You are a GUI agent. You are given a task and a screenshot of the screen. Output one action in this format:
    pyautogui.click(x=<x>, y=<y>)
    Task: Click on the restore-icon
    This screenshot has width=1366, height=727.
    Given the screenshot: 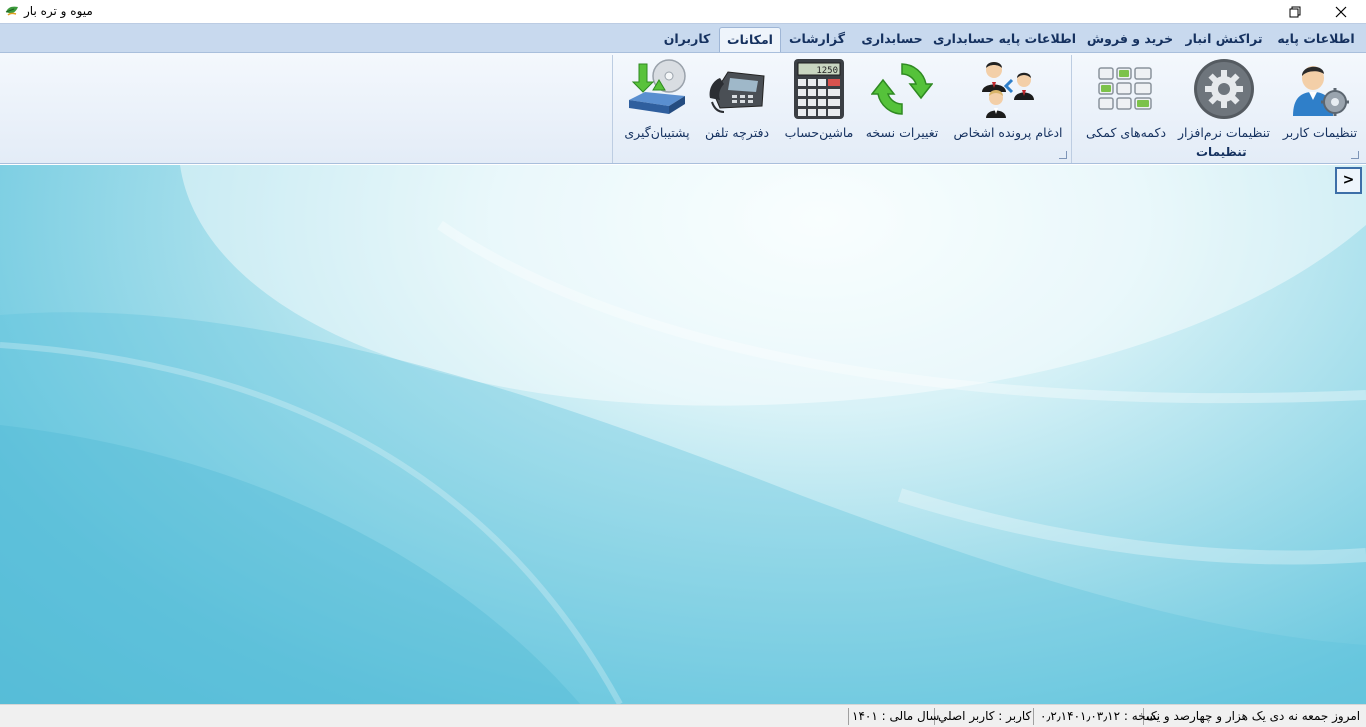 What is the action you would take?
    pyautogui.click(x=1295, y=12)
    